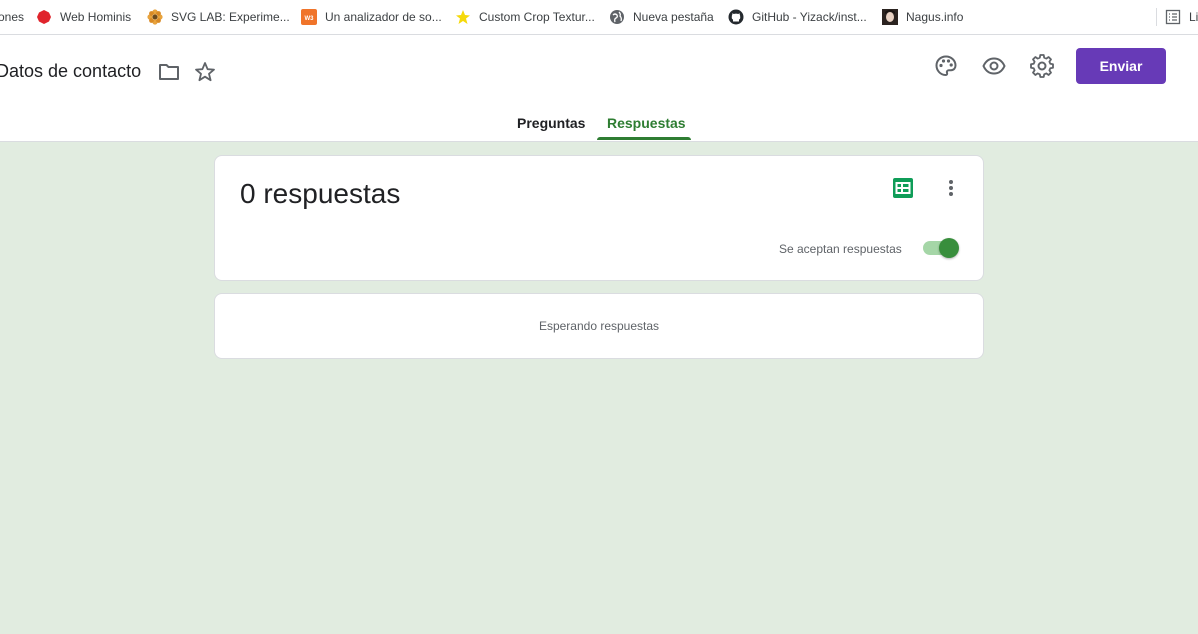  What do you see at coordinates (644, 138) in the screenshot?
I see `active-tab-indicator` at bounding box center [644, 138].